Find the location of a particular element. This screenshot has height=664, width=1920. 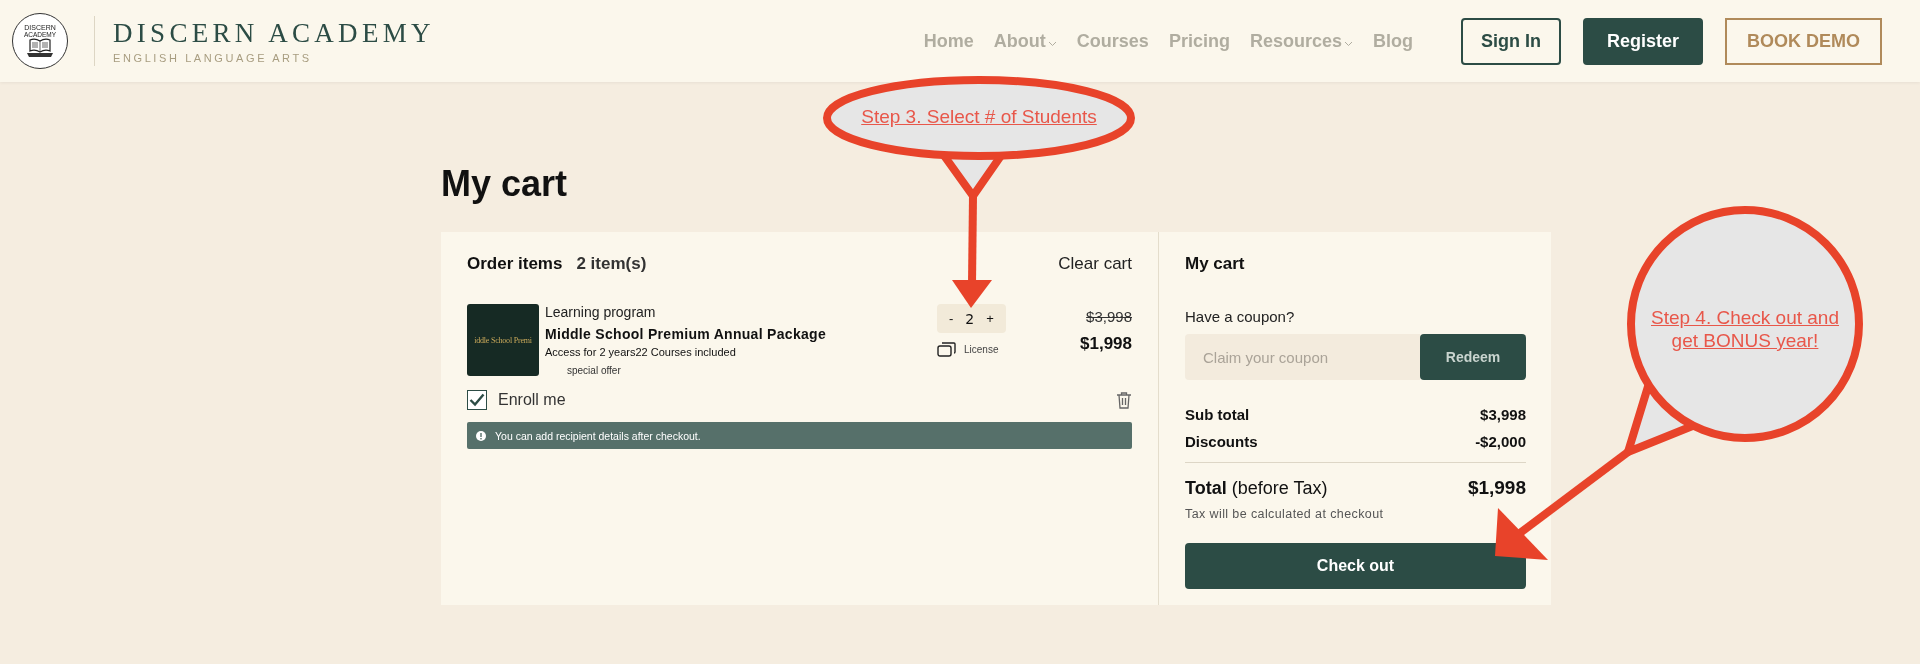

sign-in-button: Sign In is located at coordinates (1510, 41).